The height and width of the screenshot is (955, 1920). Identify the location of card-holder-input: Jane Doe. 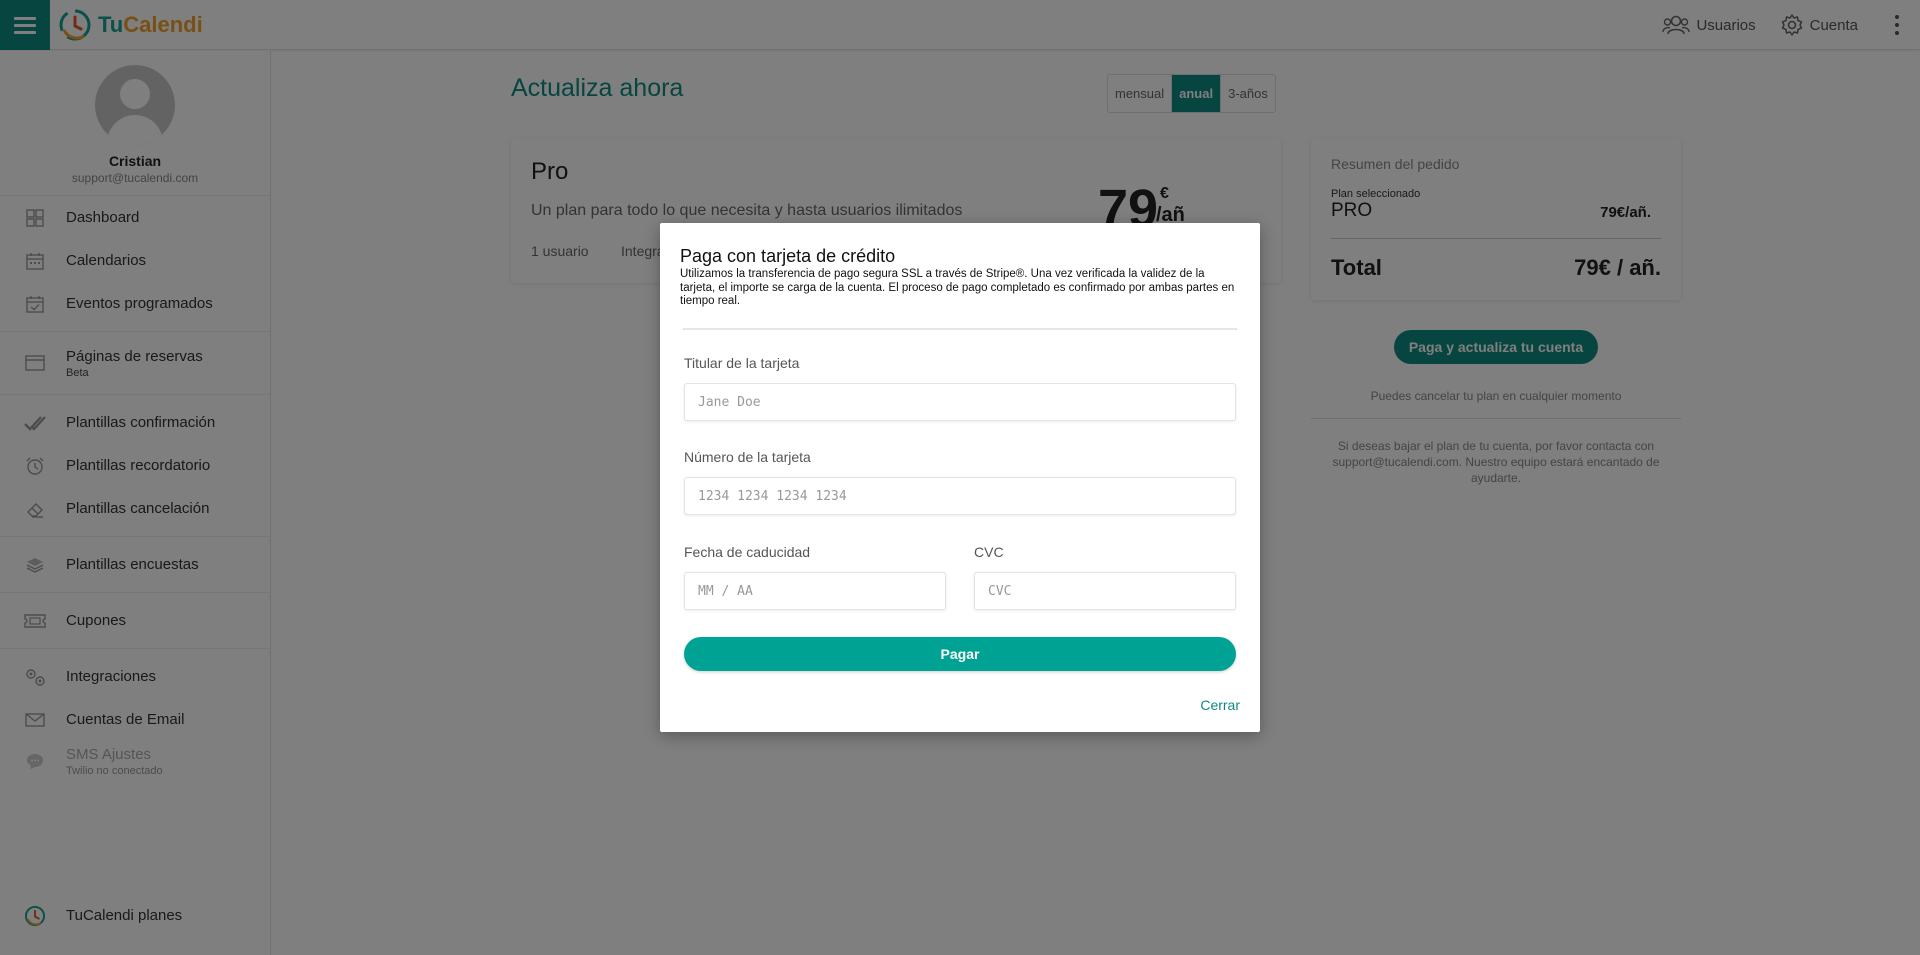
(960, 402).